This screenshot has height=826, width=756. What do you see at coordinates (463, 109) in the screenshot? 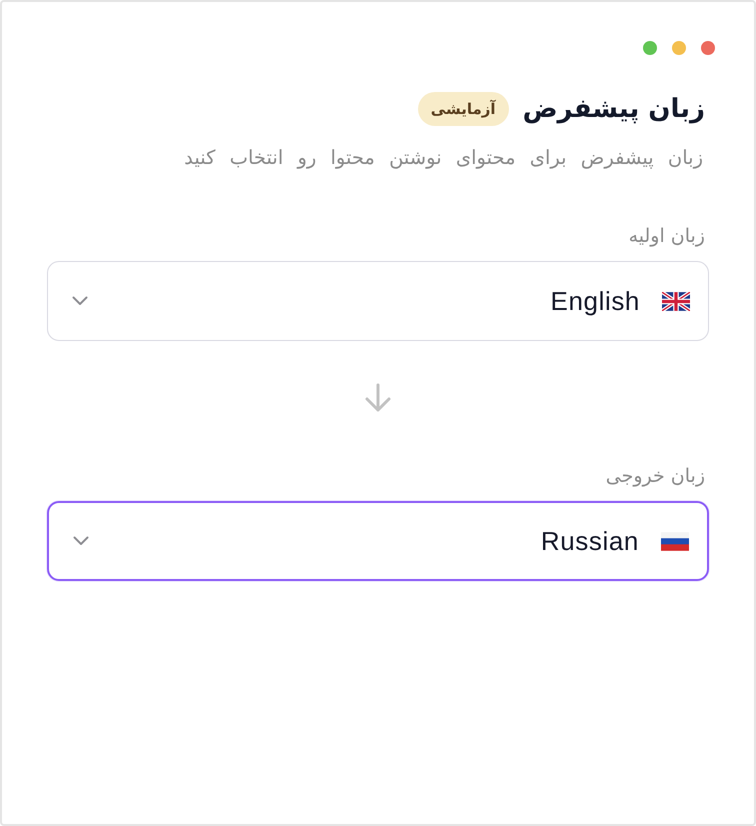
I see `beta-badge: آزمایشی` at bounding box center [463, 109].